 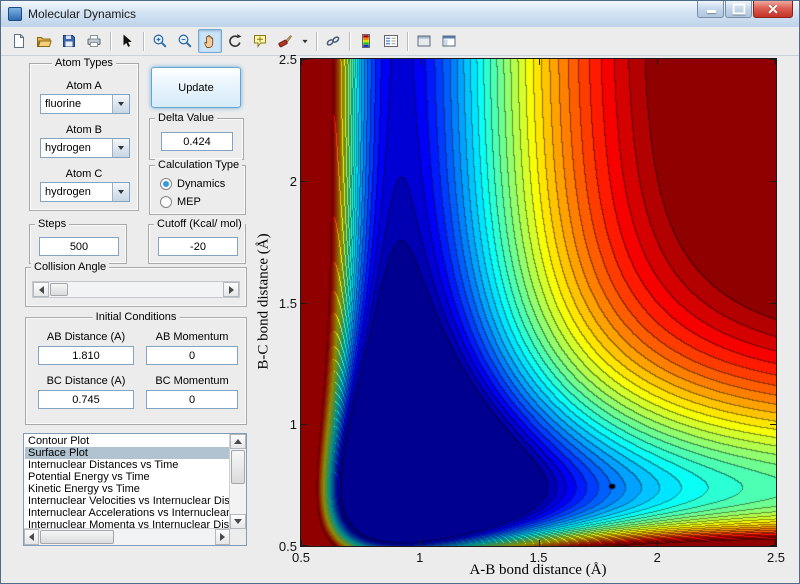 What do you see at coordinates (192, 399) in the screenshot?
I see `bc-momentum-field` at bounding box center [192, 399].